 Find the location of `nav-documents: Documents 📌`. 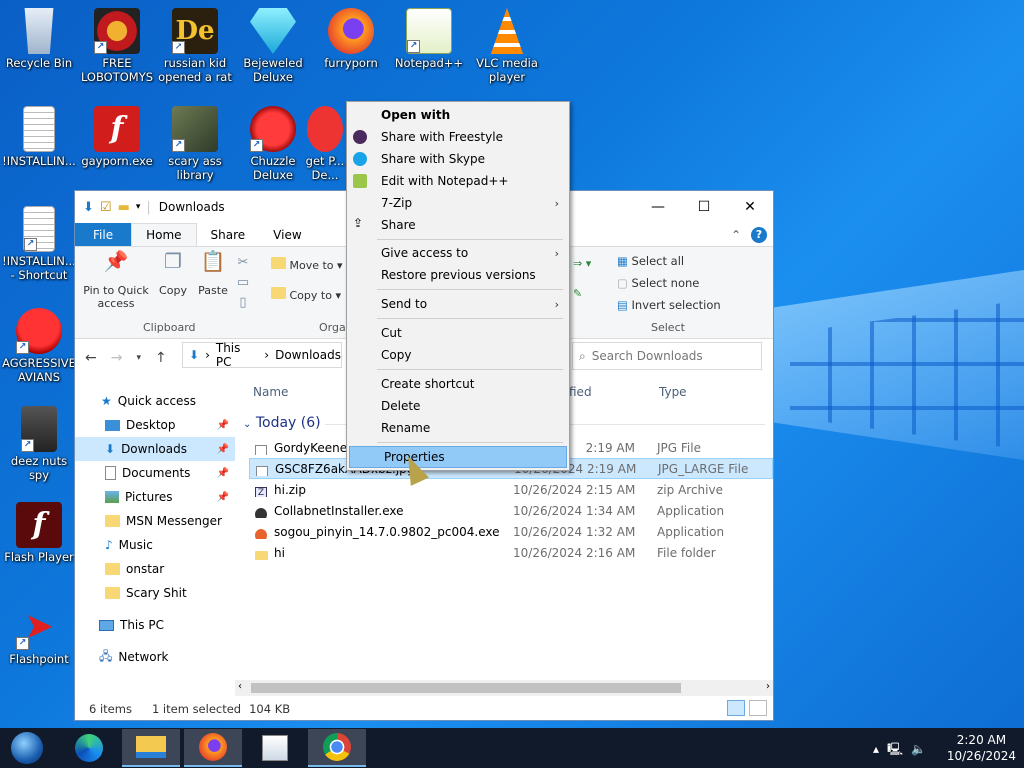

nav-documents: Documents 📌 is located at coordinates (155, 473).